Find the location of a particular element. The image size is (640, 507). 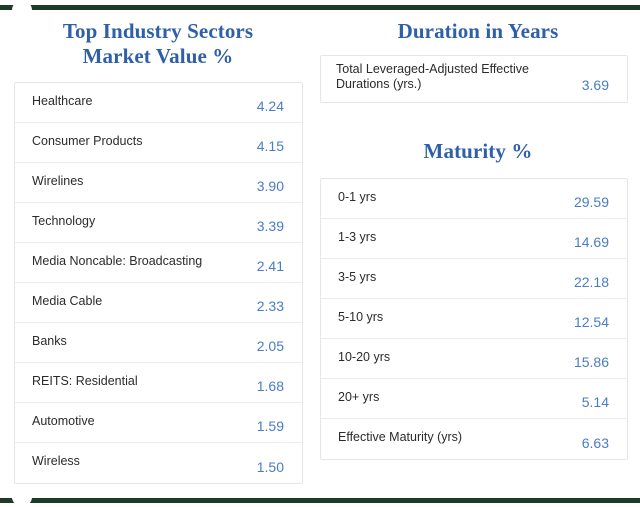

row-value: 1.50 is located at coordinates (270, 467).